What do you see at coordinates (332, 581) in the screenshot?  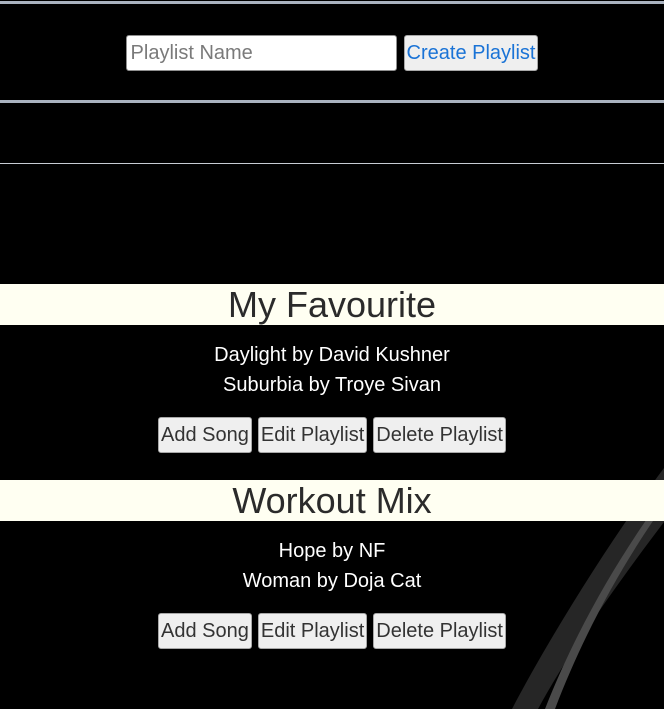 I see `song-item: Woman by Doja Cat` at bounding box center [332, 581].